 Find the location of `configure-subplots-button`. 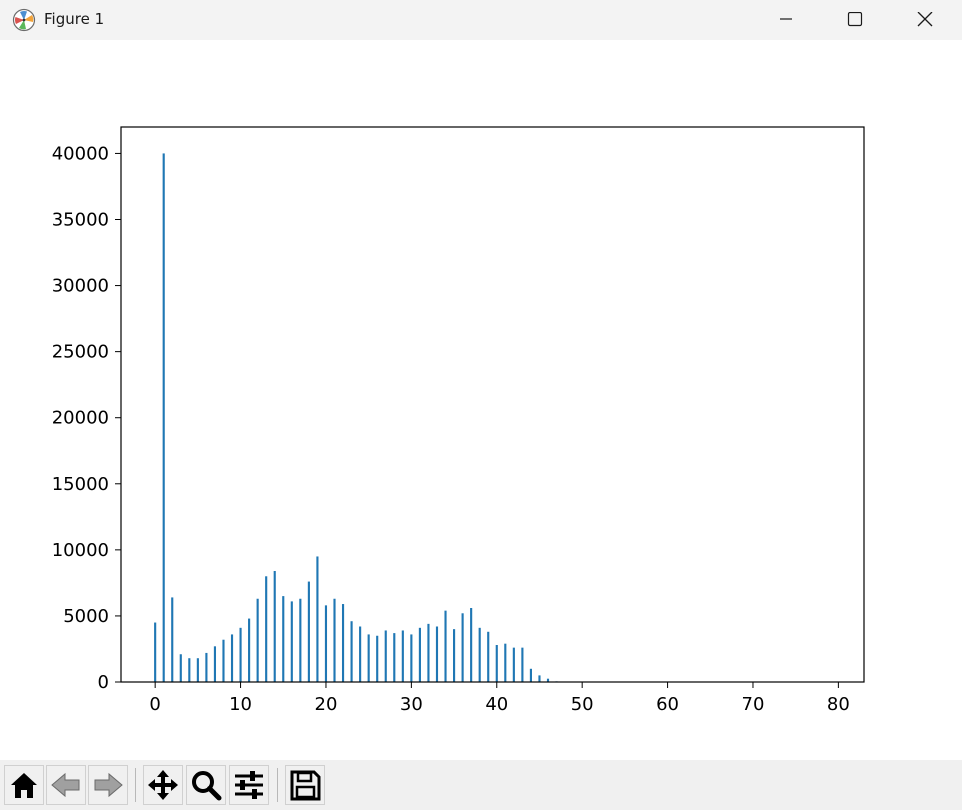

configure-subplots-button is located at coordinates (249, 785).